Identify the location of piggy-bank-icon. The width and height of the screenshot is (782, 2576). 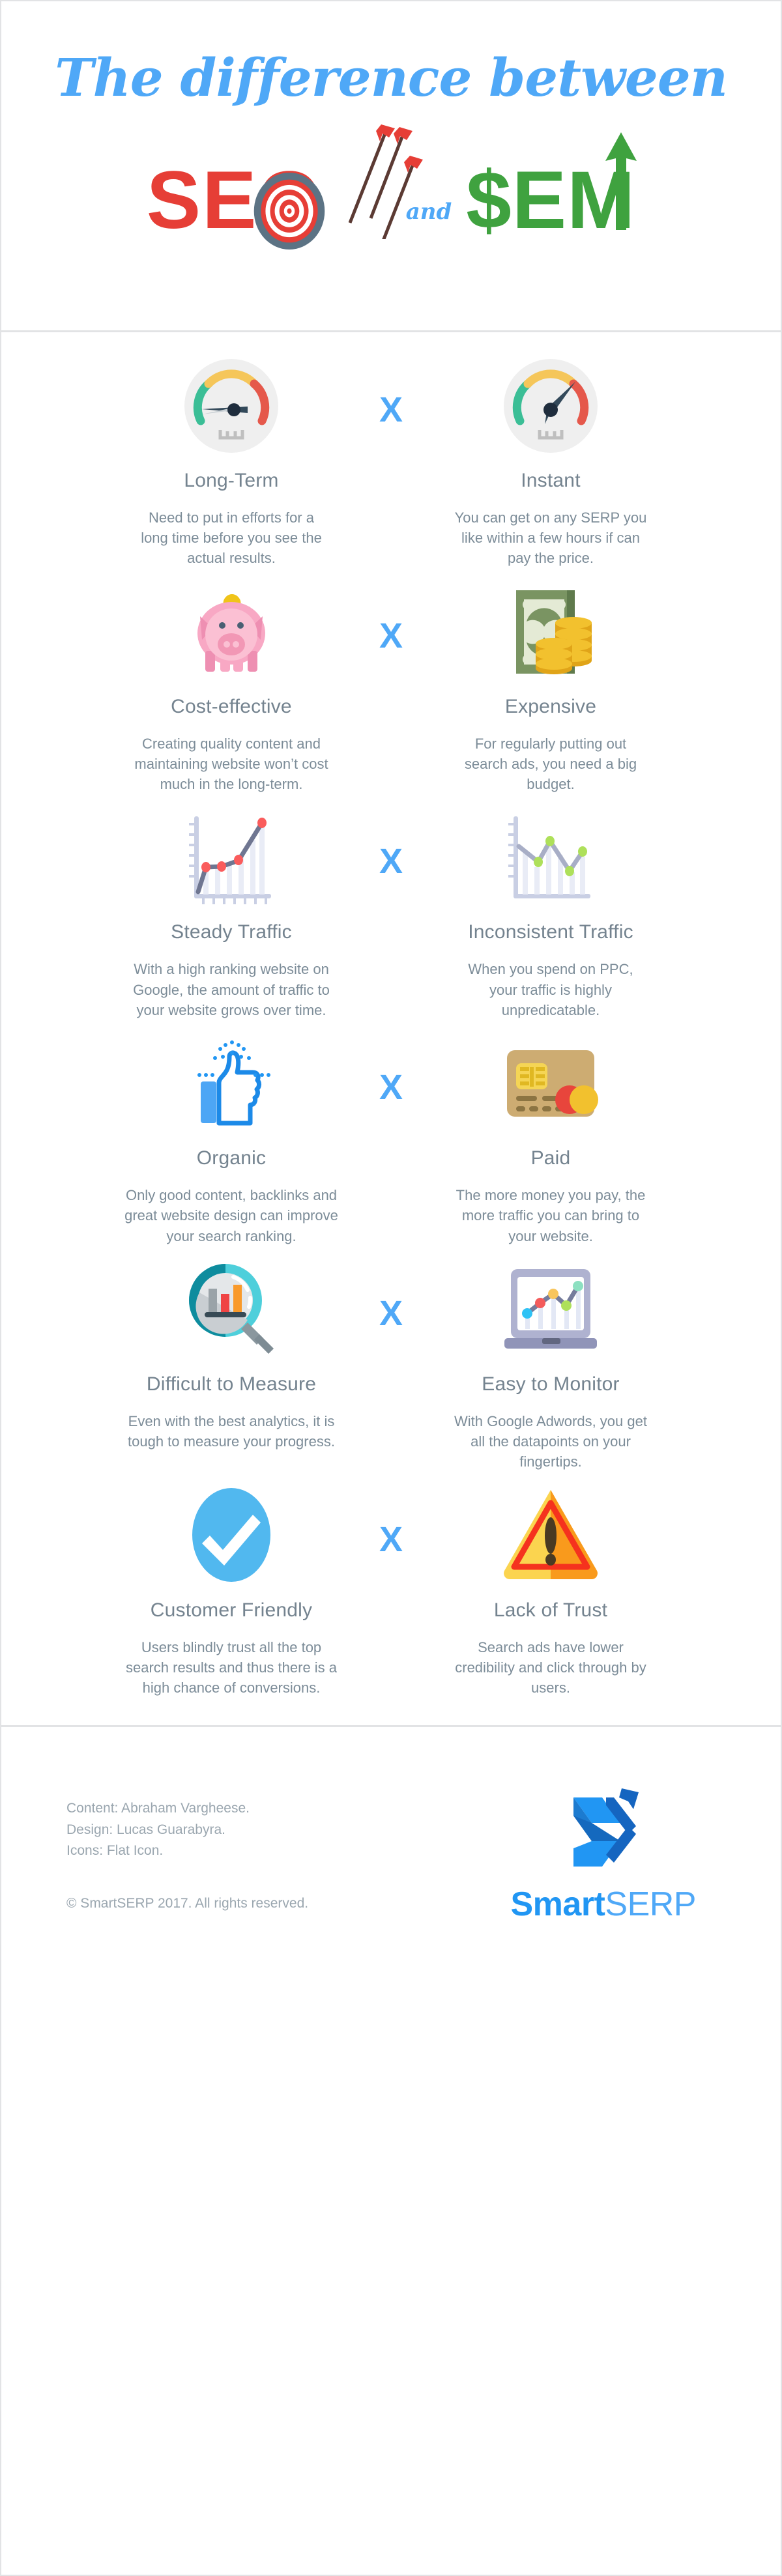
(231, 631).